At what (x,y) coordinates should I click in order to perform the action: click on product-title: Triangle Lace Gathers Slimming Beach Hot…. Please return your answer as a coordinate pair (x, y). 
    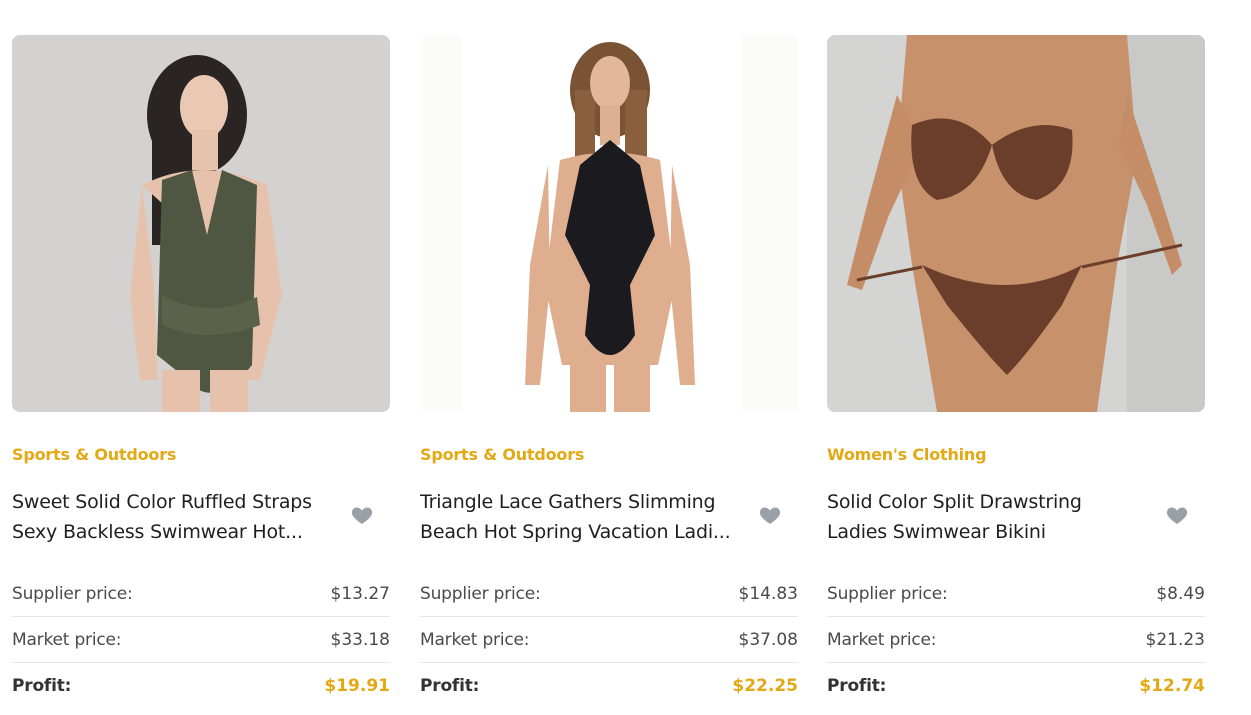
    Looking at the image, I should click on (579, 517).